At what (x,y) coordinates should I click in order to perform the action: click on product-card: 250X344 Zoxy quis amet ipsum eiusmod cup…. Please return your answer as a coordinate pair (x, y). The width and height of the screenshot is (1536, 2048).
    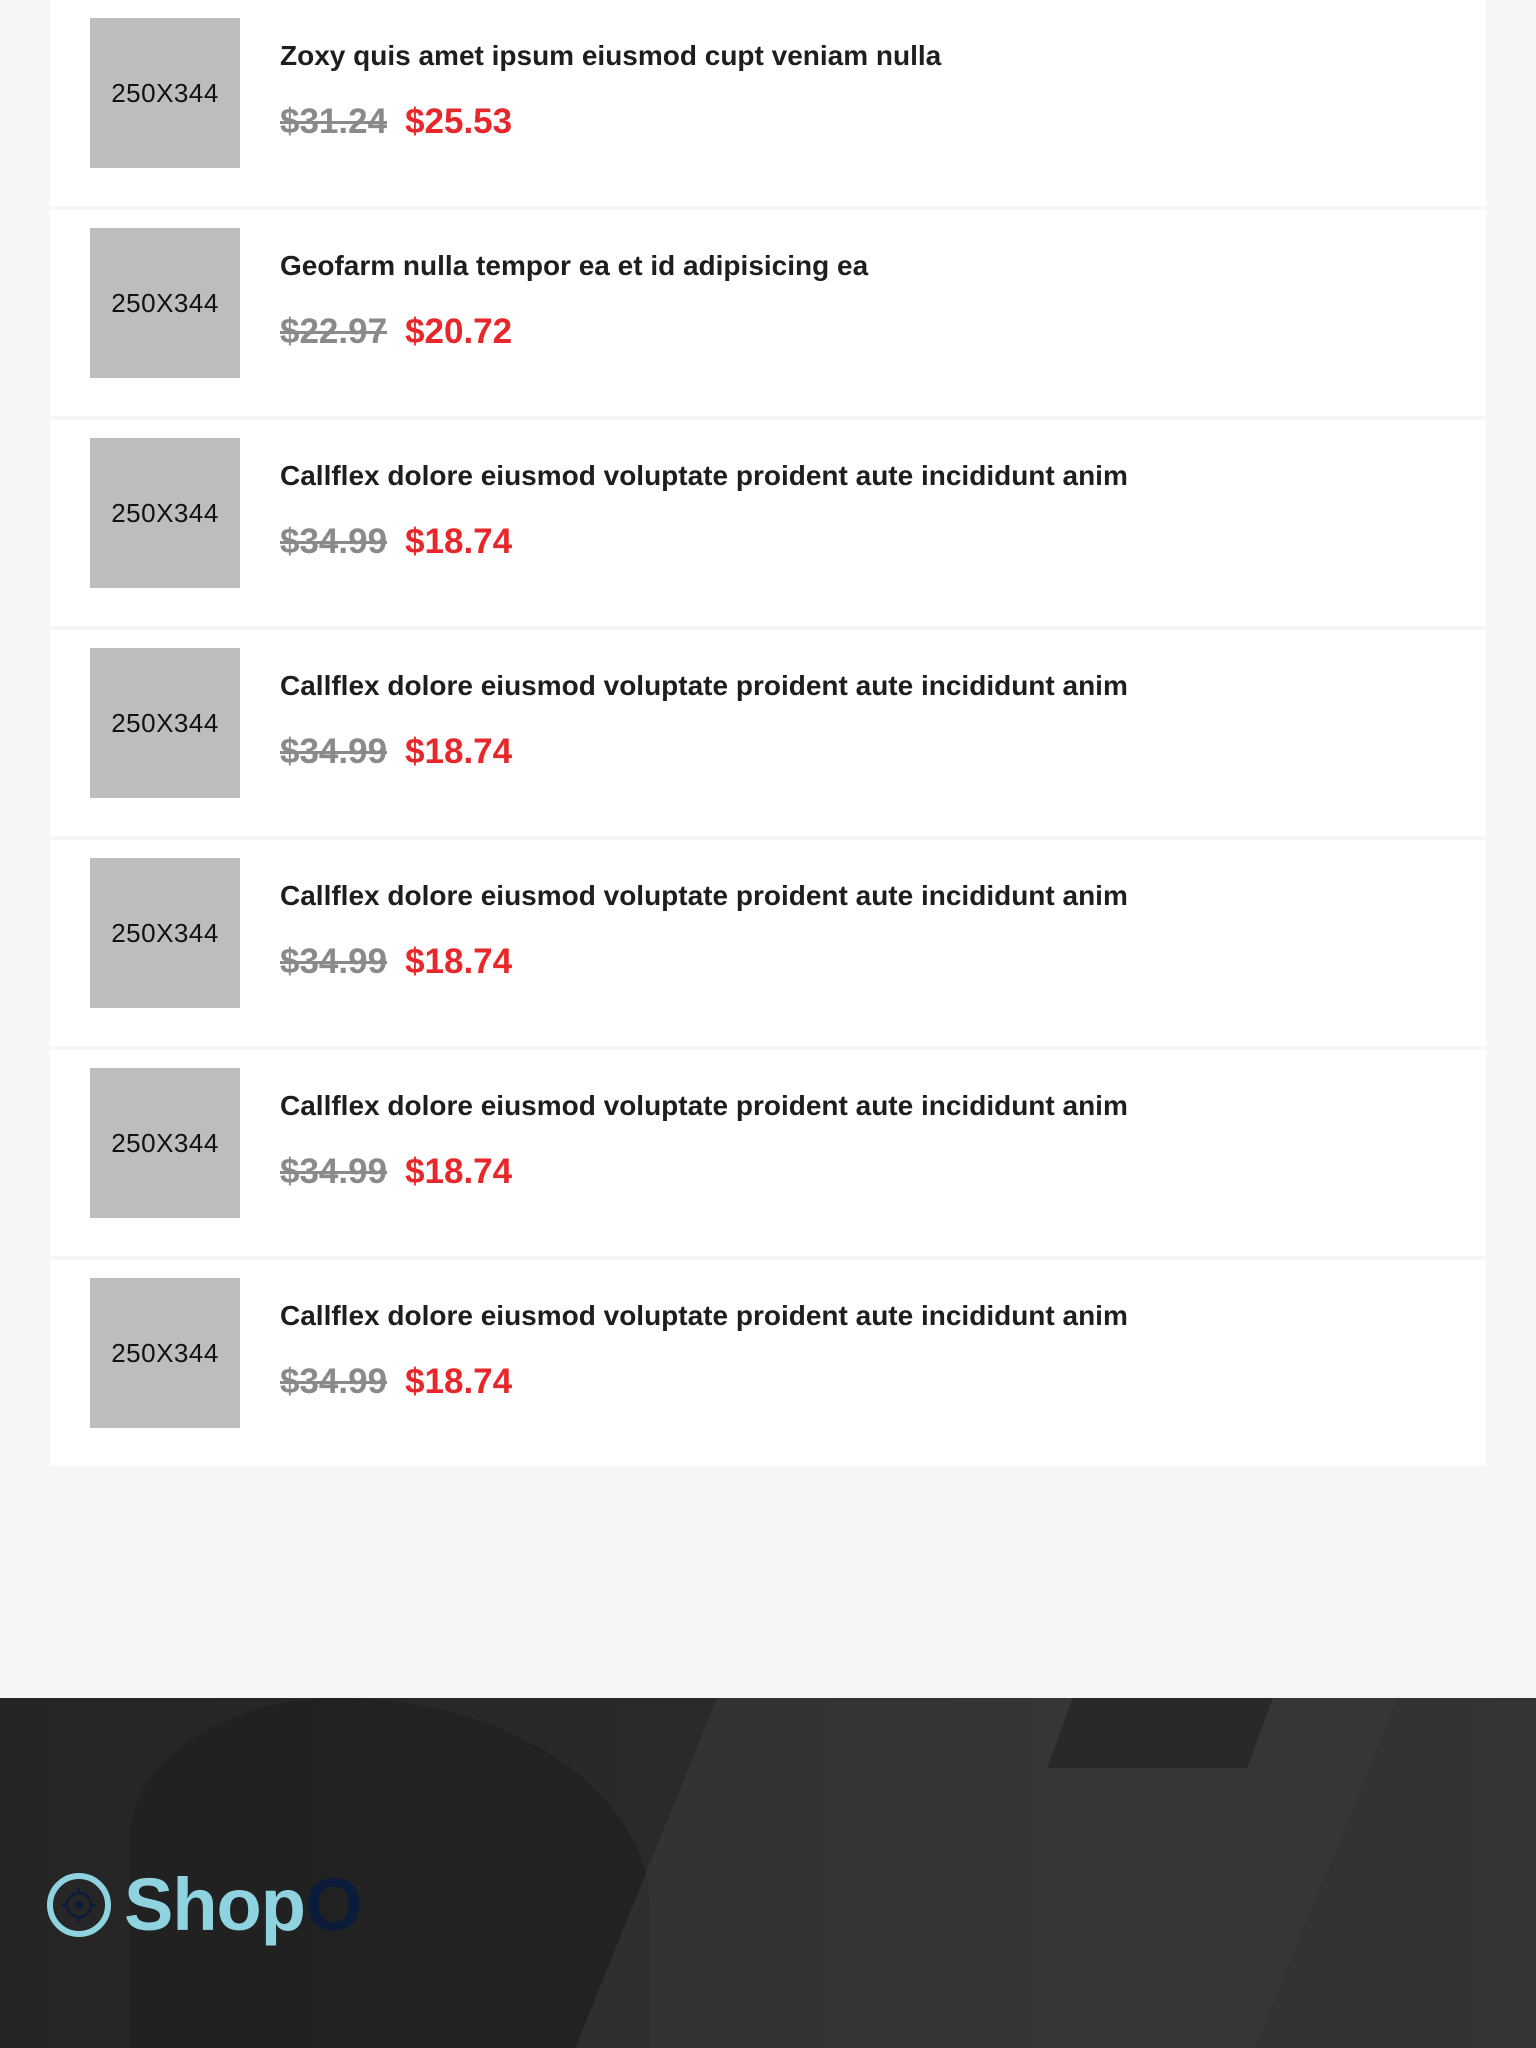
    Looking at the image, I should click on (768, 103).